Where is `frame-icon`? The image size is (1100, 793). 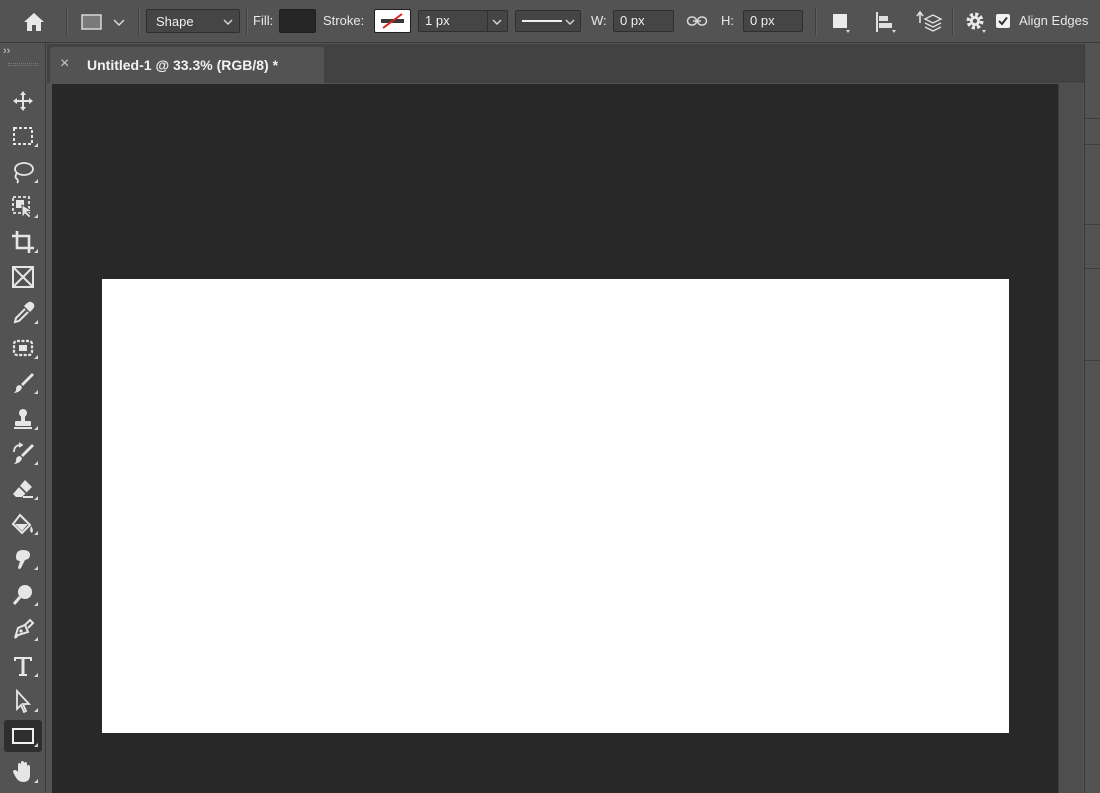 frame-icon is located at coordinates (23, 277).